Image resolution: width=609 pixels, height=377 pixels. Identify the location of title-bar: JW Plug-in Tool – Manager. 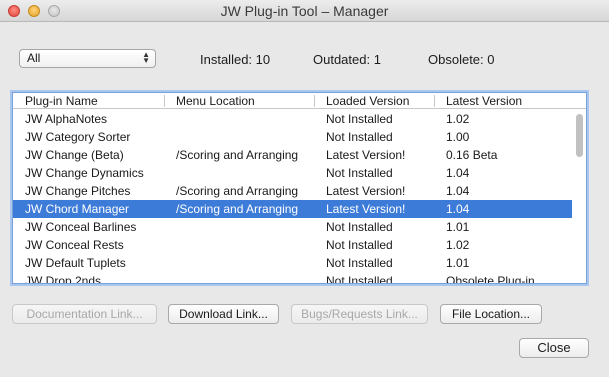
(304, 11).